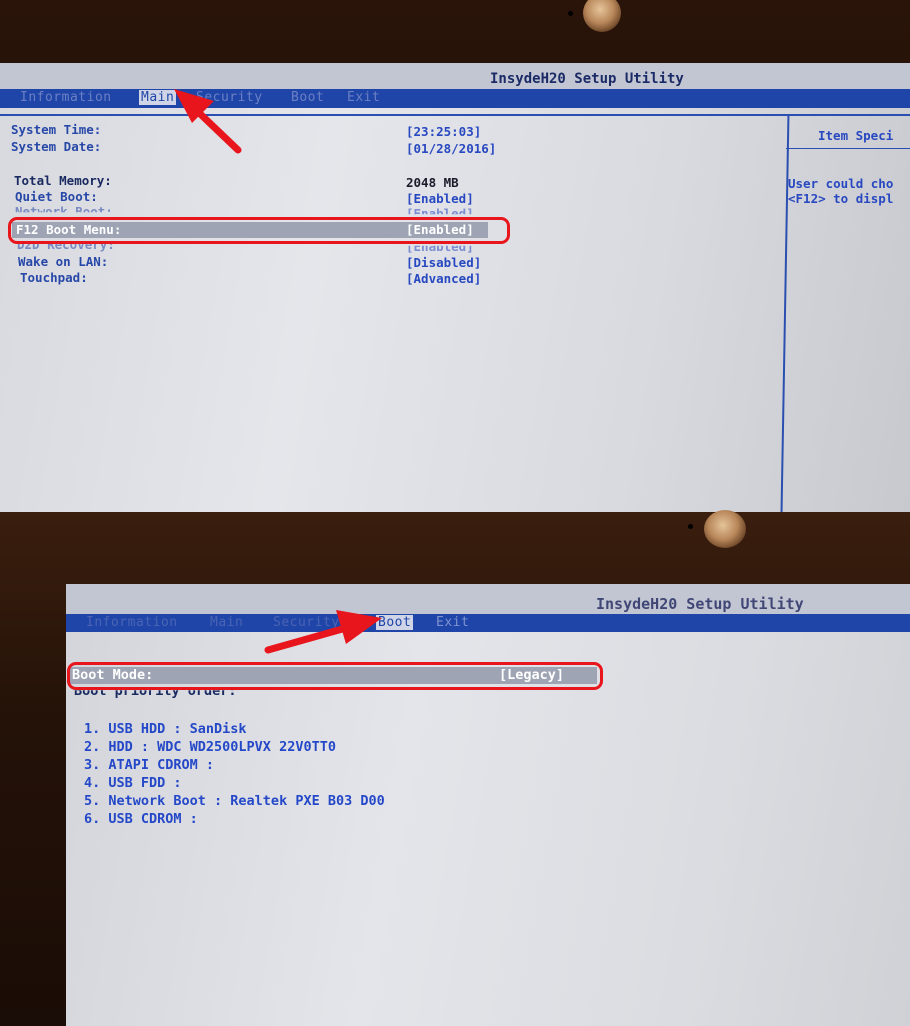 The image size is (910, 1026). What do you see at coordinates (785, 313) in the screenshot?
I see `frame-divider-vertical` at bounding box center [785, 313].